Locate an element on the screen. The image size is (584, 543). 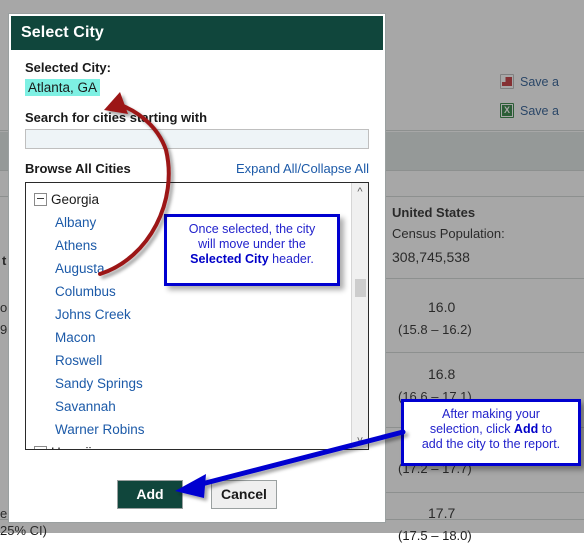
tree-city-label: Sandy Springs is located at coordinates (99, 383).